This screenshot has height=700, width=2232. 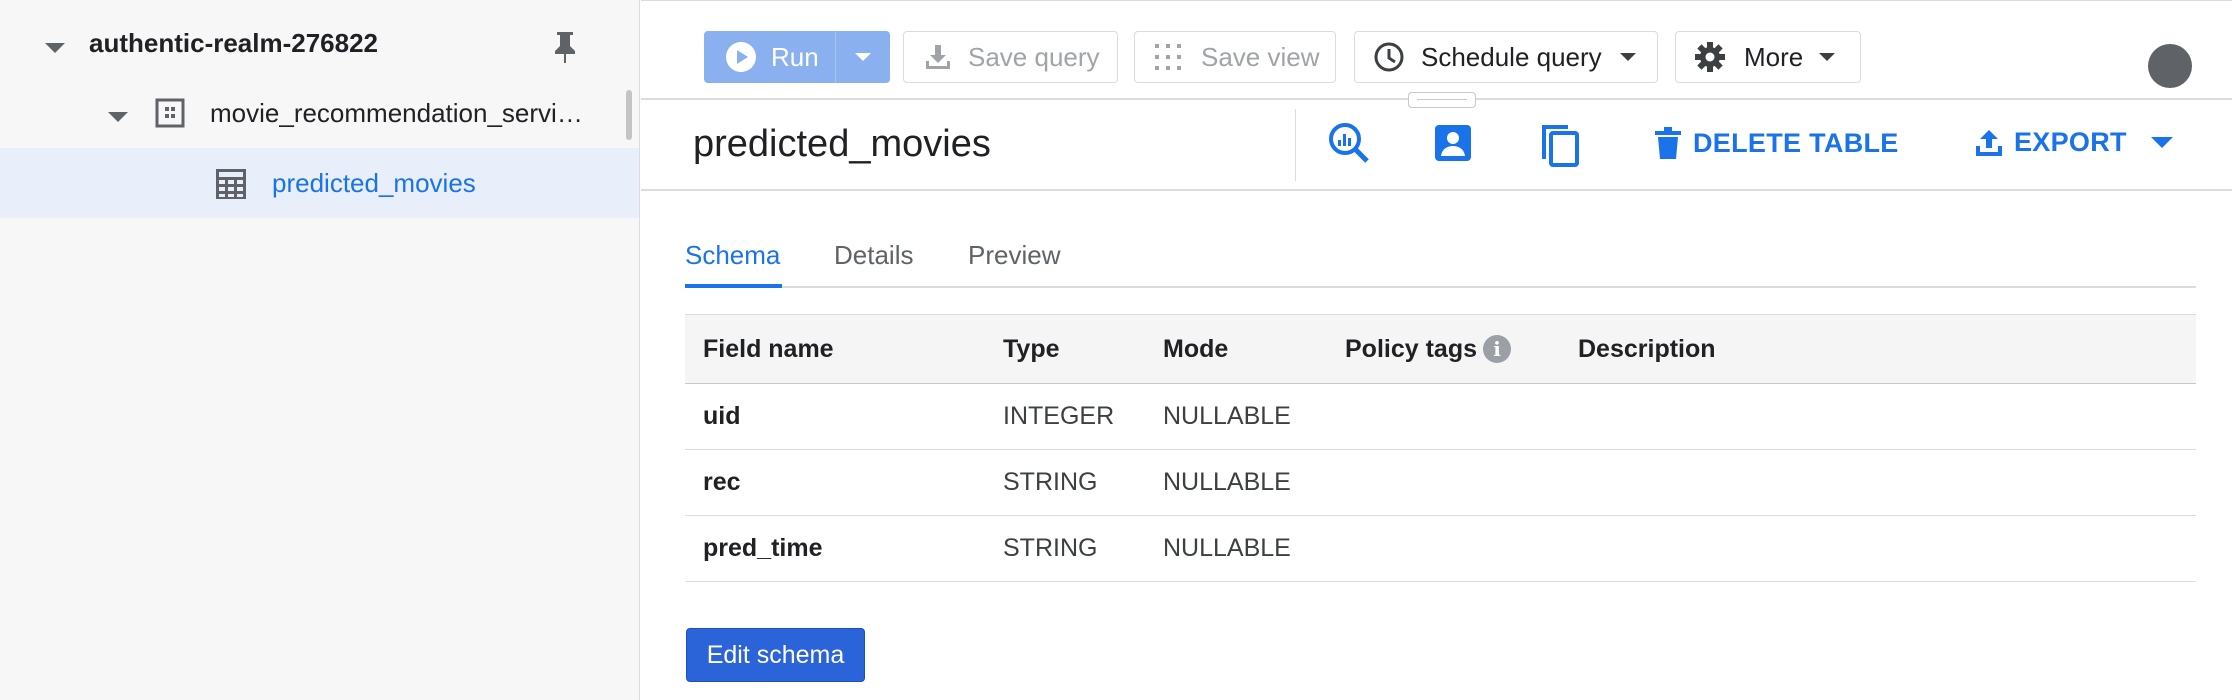 I want to click on policy-tags-label: Policy tags, so click(x=1411, y=348).